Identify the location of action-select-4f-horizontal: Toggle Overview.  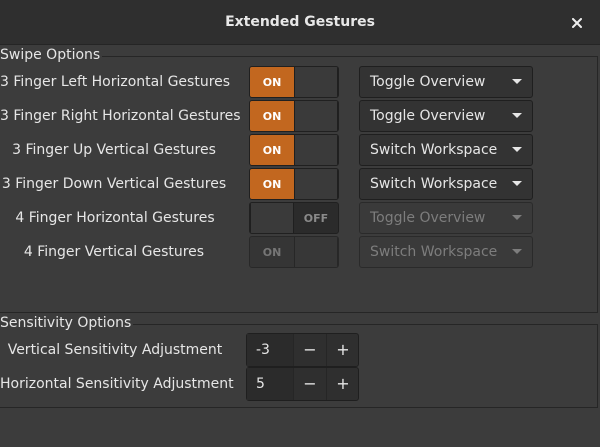
(446, 218).